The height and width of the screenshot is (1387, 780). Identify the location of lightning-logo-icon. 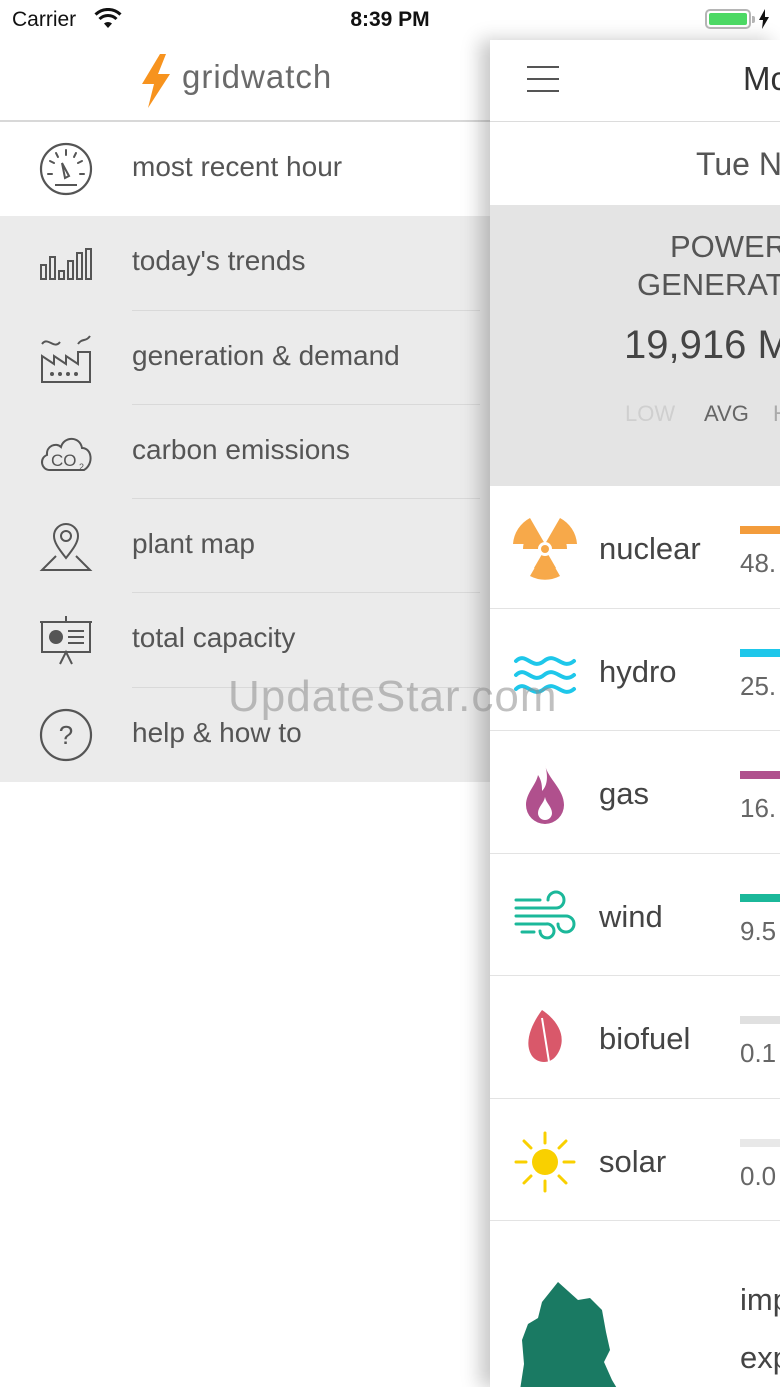
(156, 81).